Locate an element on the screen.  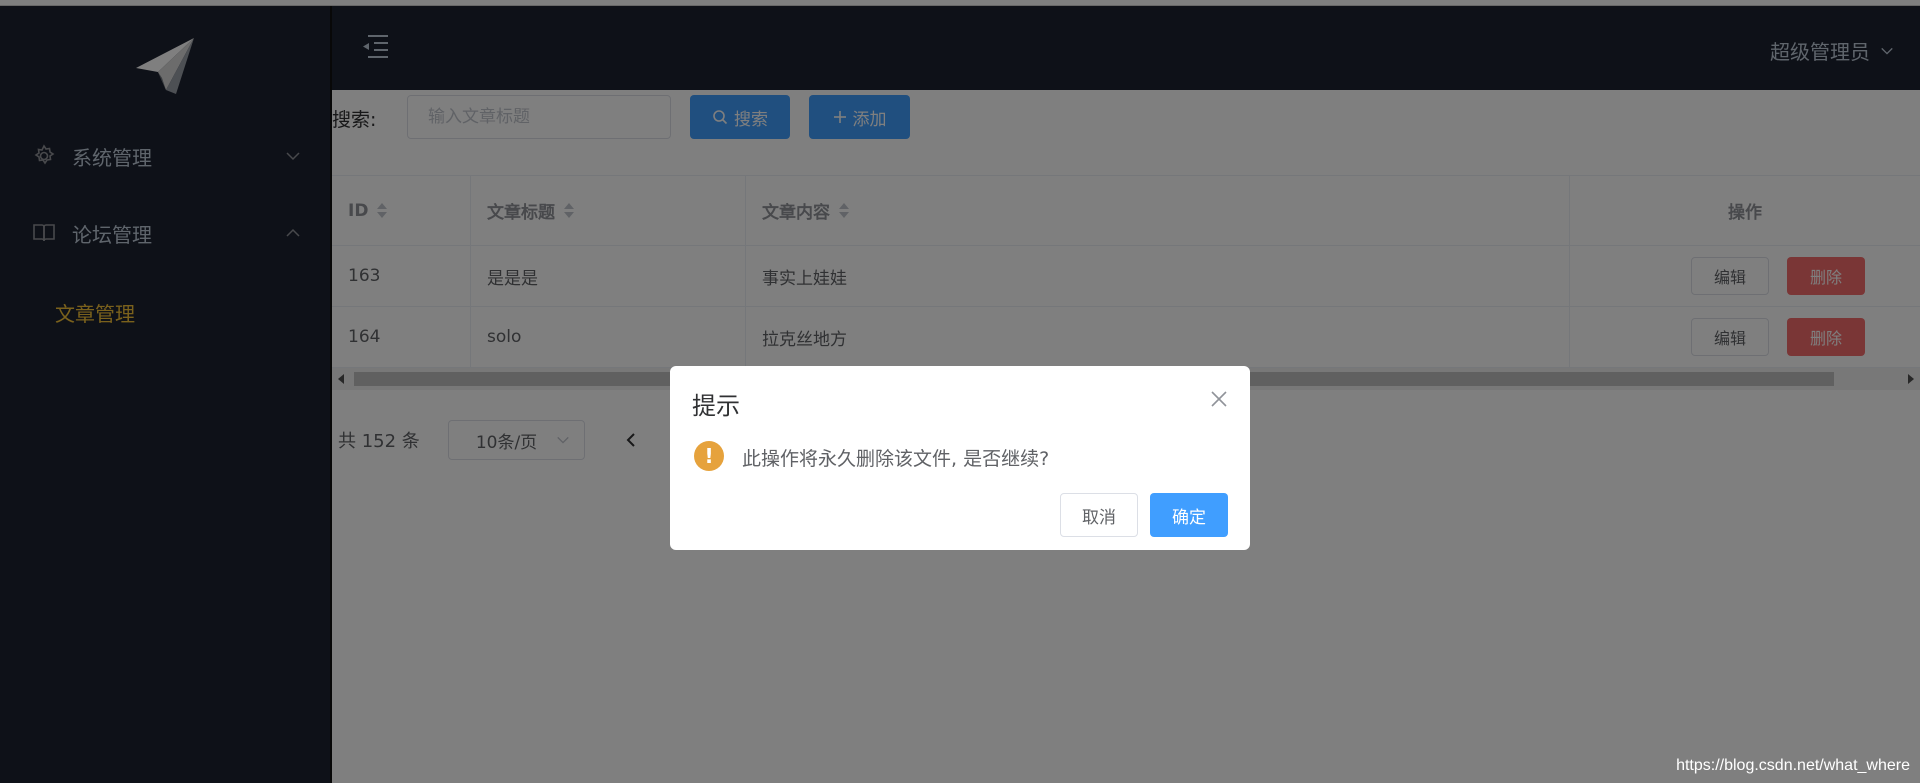
close-icon is located at coordinates (1219, 399).